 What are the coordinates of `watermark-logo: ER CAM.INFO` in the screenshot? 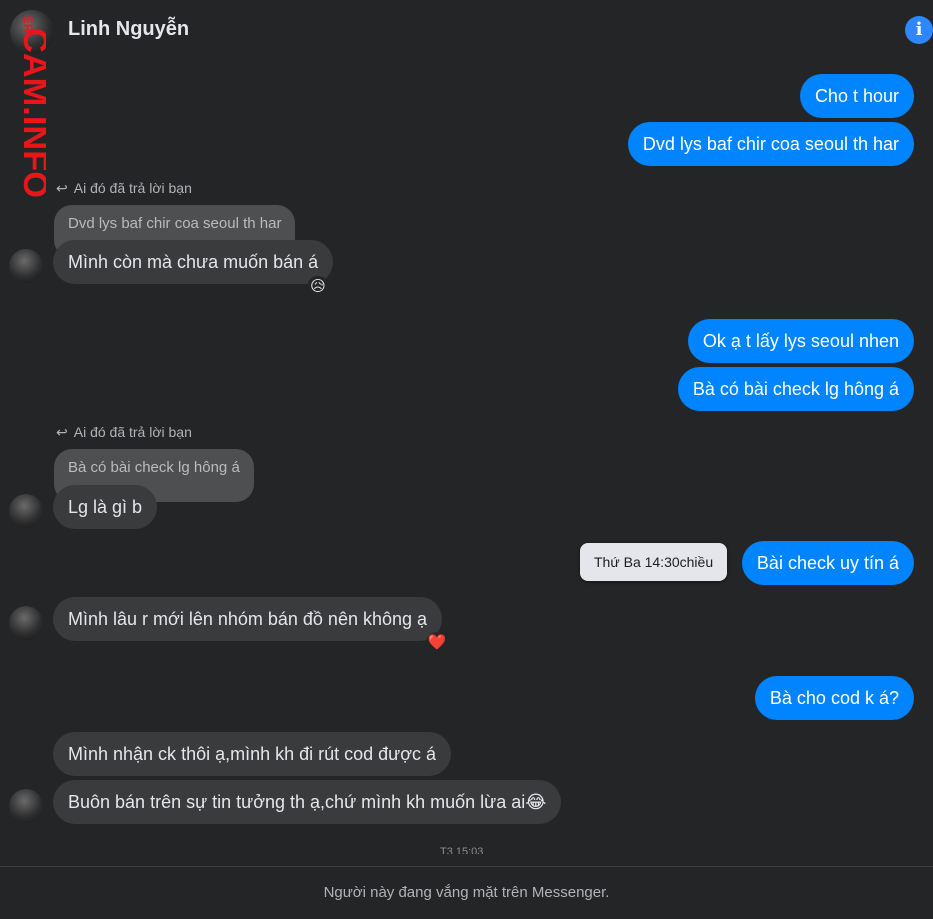 It's located at (31, 107).